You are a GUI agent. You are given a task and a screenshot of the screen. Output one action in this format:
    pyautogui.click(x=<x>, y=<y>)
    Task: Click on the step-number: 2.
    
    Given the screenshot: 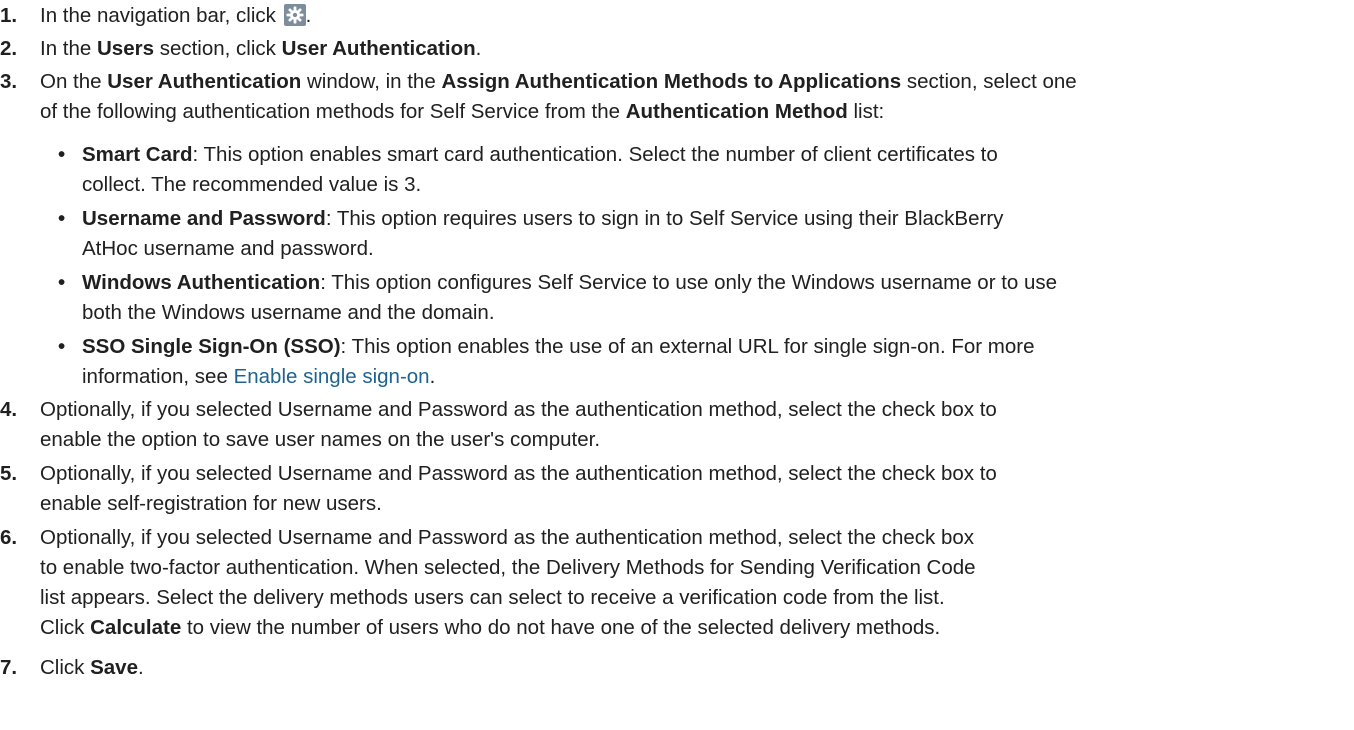 What is the action you would take?
    pyautogui.click(x=9, y=48)
    